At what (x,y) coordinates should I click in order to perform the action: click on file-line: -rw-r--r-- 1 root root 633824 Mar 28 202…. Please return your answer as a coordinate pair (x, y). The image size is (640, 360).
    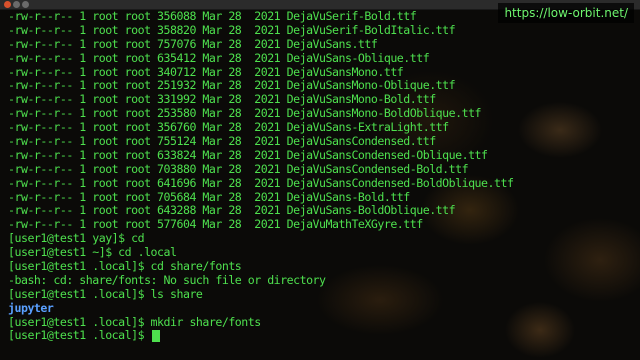
    Looking at the image, I should click on (248, 154).